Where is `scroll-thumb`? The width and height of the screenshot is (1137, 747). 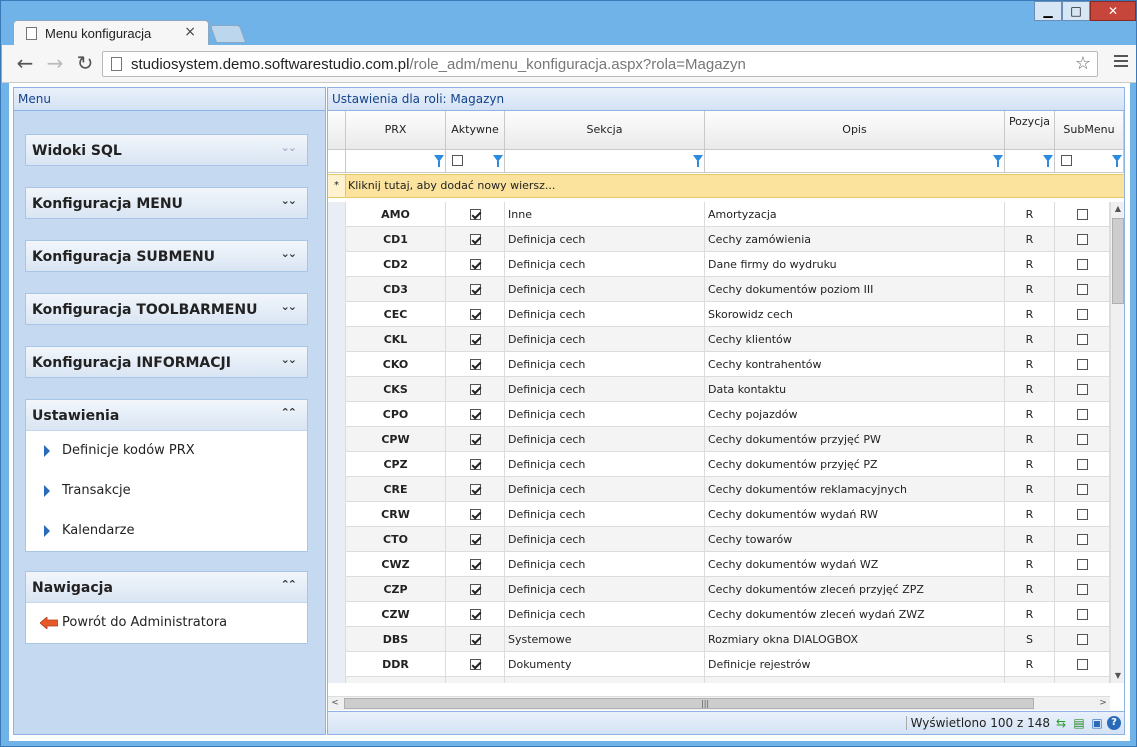
scroll-thumb is located at coordinates (1118, 261).